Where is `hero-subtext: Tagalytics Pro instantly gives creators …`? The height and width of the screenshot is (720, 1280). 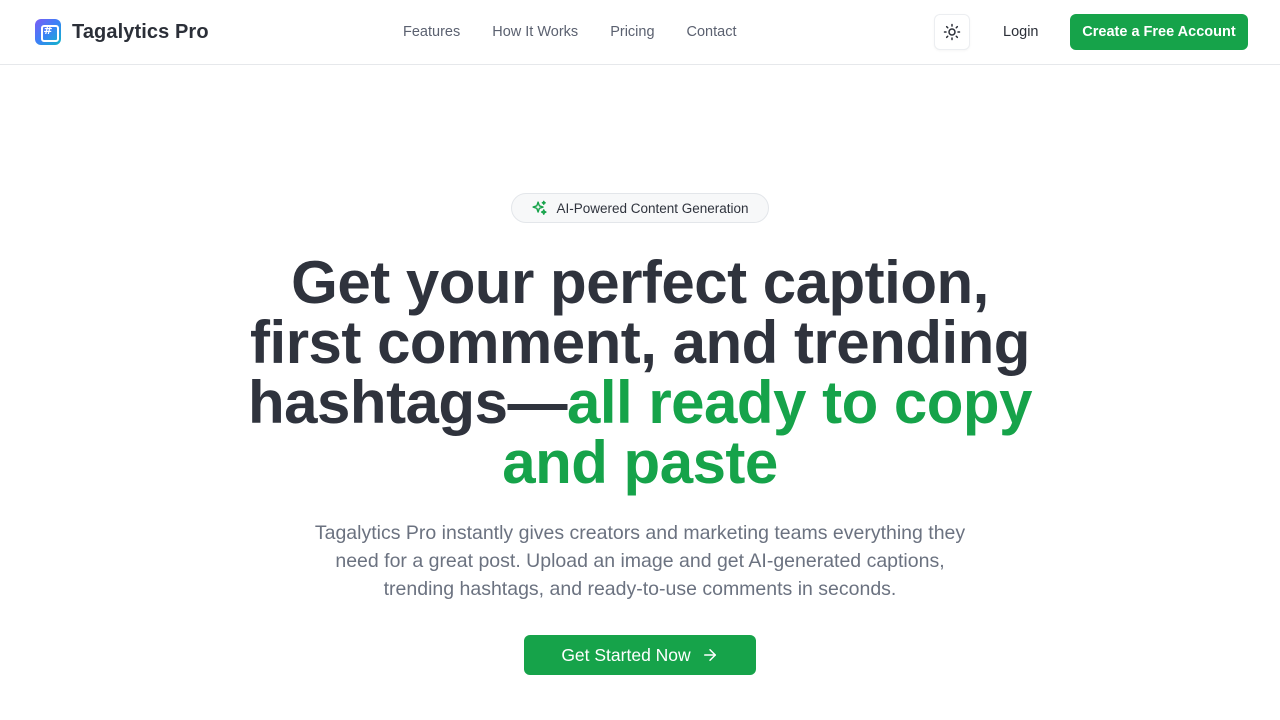
hero-subtext: Tagalytics Pro instantly gives creators … is located at coordinates (640, 561).